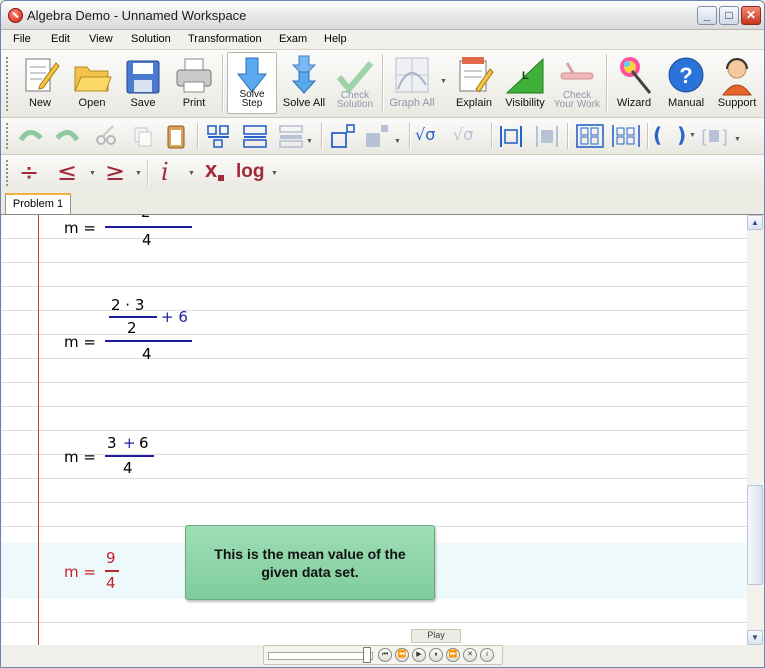 The image size is (765, 668). I want to click on matrix-grid-alt-icon, so click(626, 136).